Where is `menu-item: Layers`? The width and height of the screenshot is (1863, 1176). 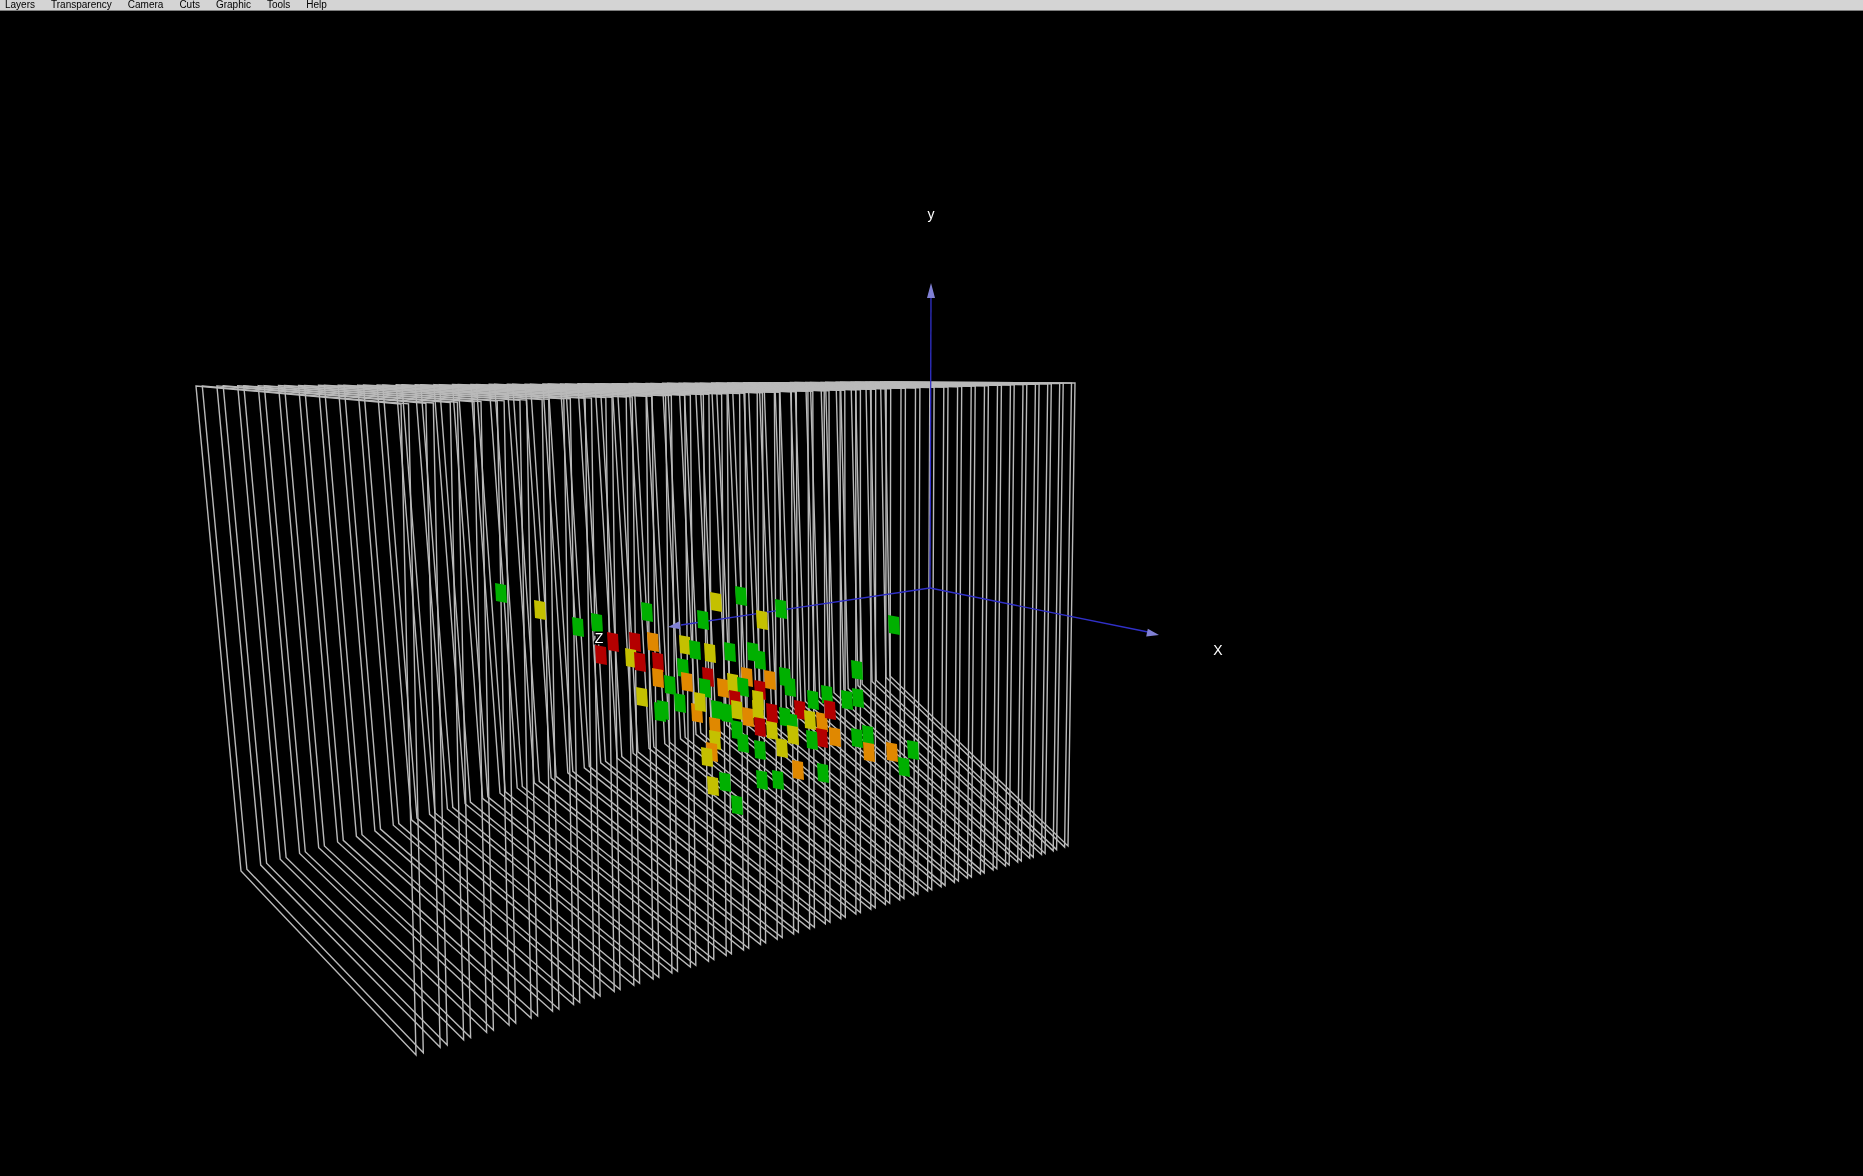
menu-item: Layers is located at coordinates (20, 5).